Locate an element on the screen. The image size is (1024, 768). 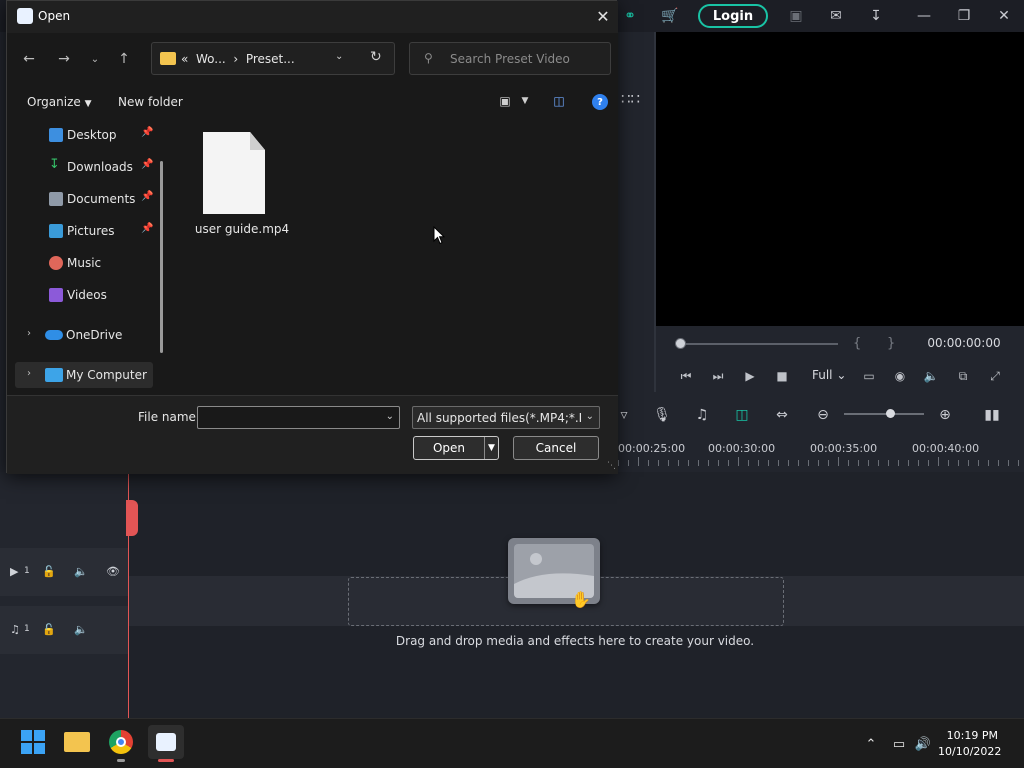
zoom-out-icon: ⊖ is located at coordinates (823, 415).